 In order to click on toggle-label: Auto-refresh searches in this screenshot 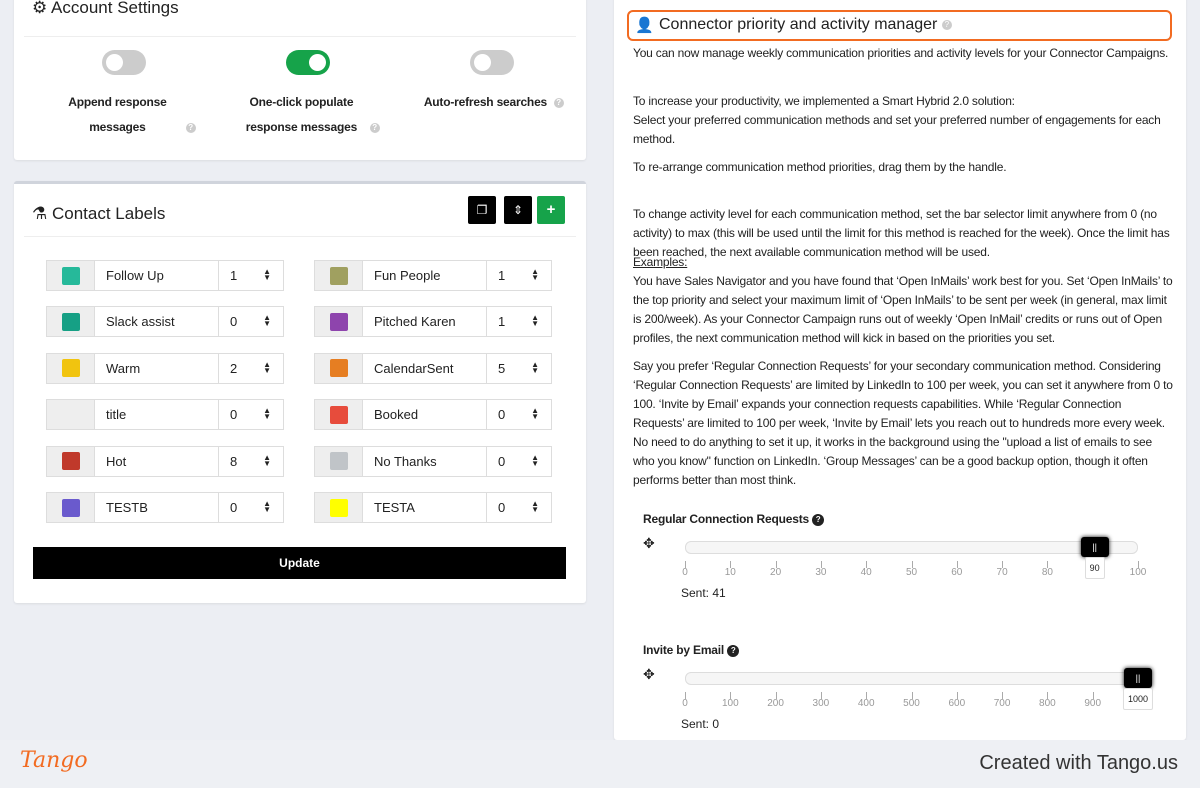, I will do `click(485, 102)`.